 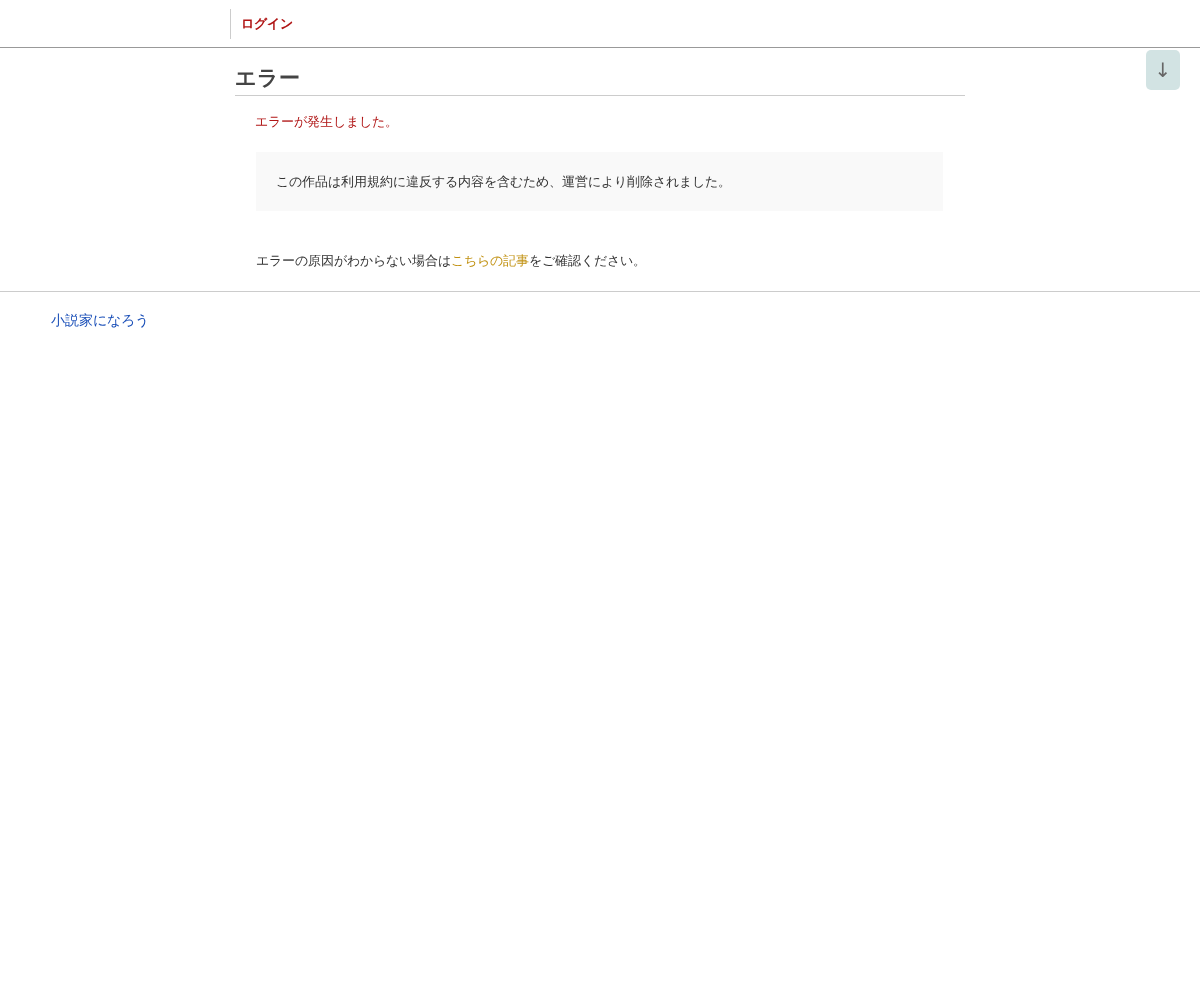 I want to click on notice-text: この作品は利用規約に違反する内容を含むため、運営により削除されました。, so click(x=503, y=181).